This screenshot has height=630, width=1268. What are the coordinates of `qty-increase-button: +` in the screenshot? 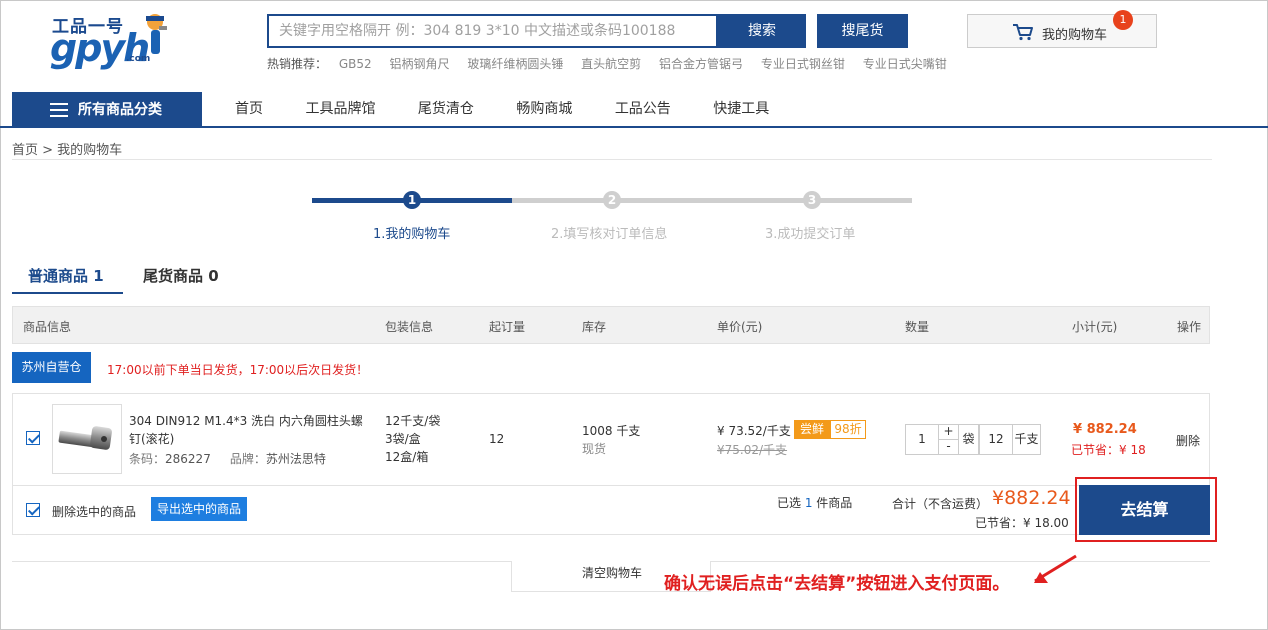 It's located at (948, 432).